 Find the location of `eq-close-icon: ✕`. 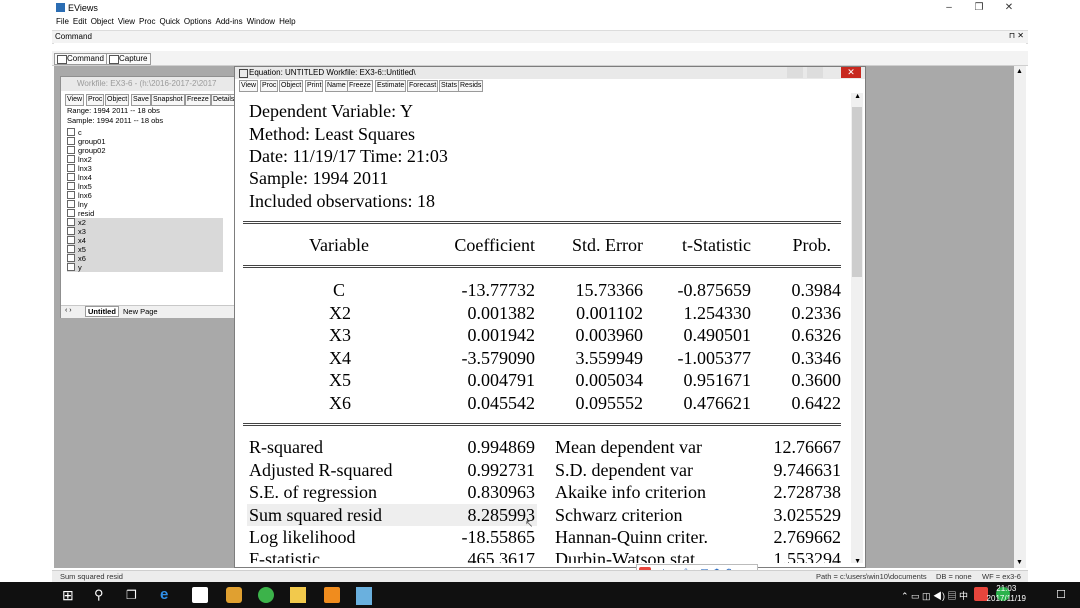

eq-close-icon: ✕ is located at coordinates (851, 72).